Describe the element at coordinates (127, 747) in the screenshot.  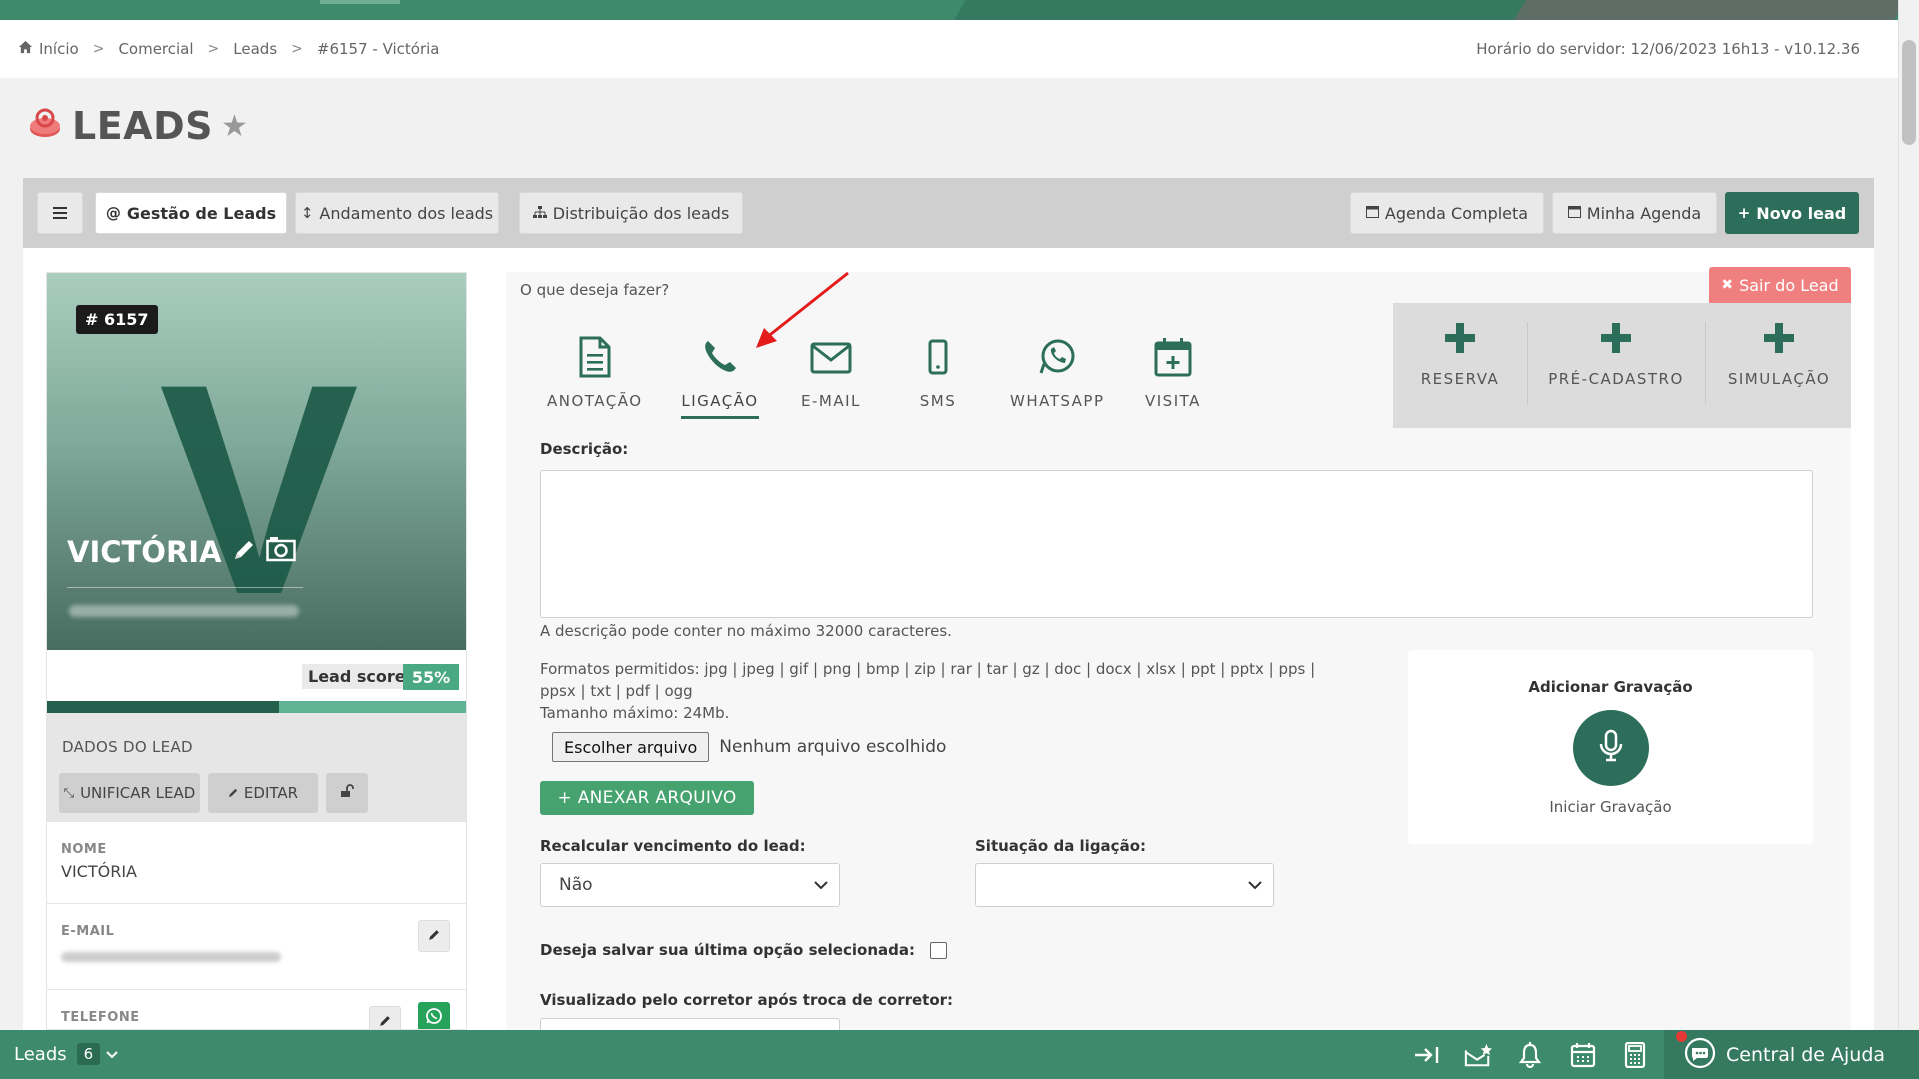
I see `dados-title: DADOS DO LEAD` at that location.